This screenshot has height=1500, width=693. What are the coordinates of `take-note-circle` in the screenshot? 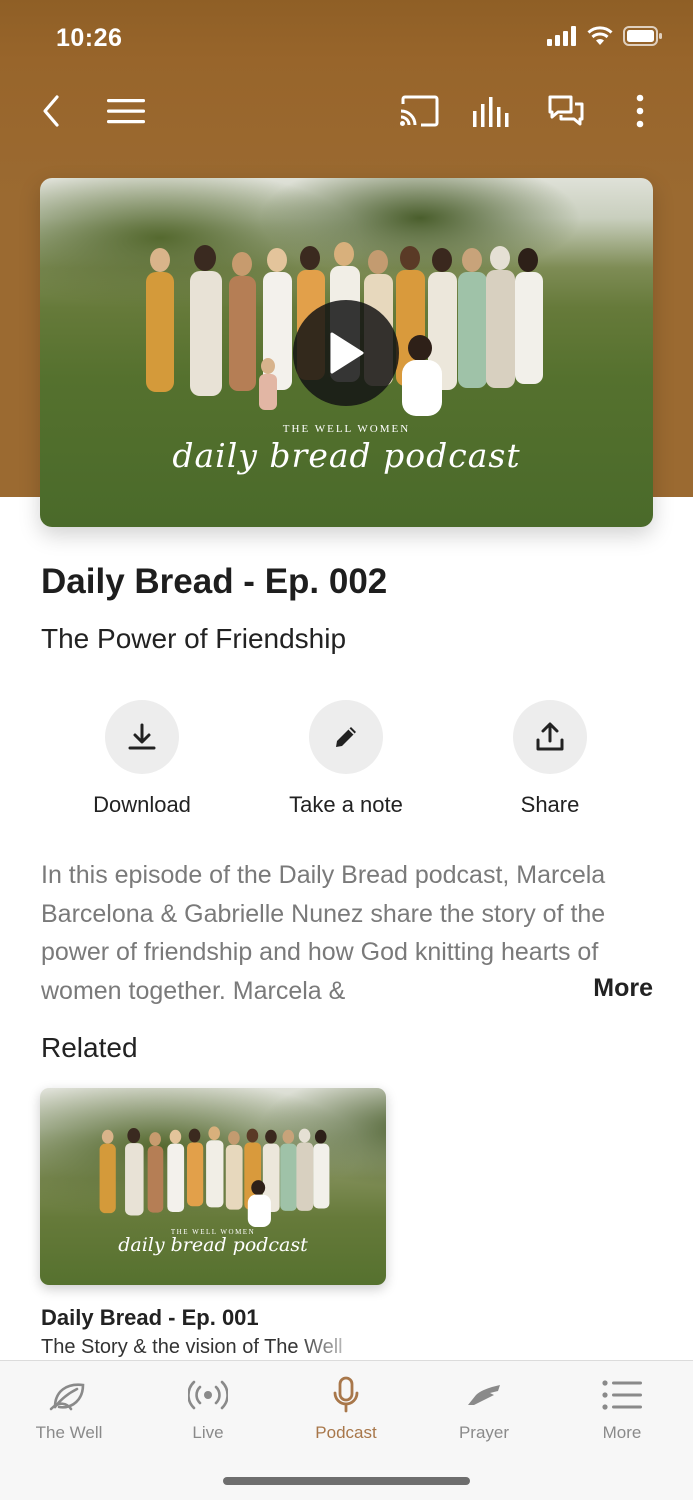 It's located at (346, 737).